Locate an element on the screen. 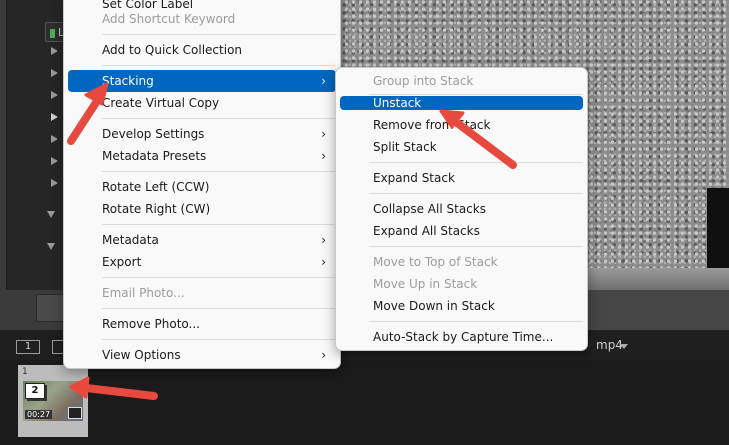 This screenshot has height=445, width=729. menu-item-create-virtual-copy: Create Virtual Copy is located at coordinates (202, 103).